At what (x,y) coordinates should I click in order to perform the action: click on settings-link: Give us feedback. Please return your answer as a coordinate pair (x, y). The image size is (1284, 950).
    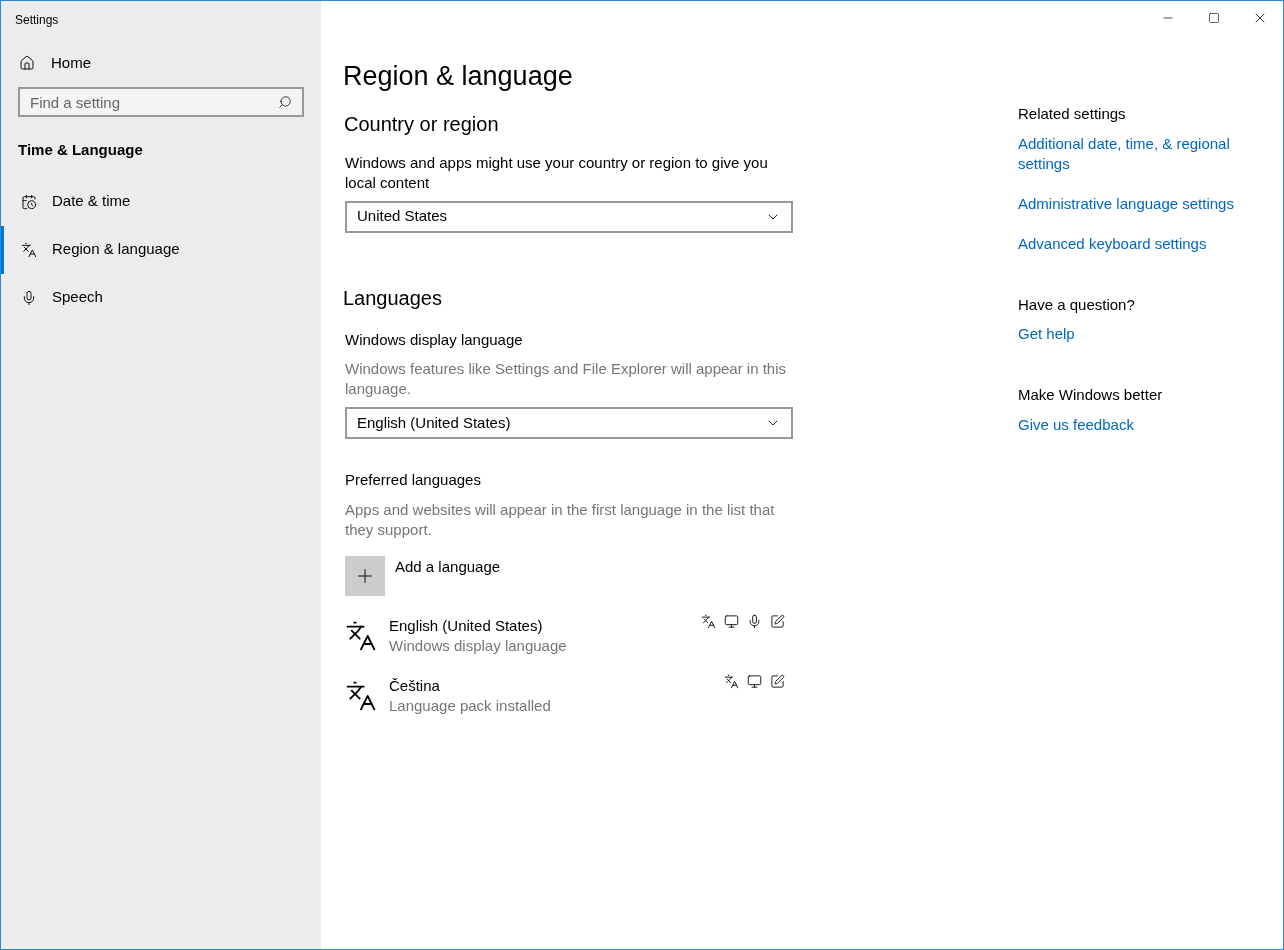
    Looking at the image, I should click on (1138, 424).